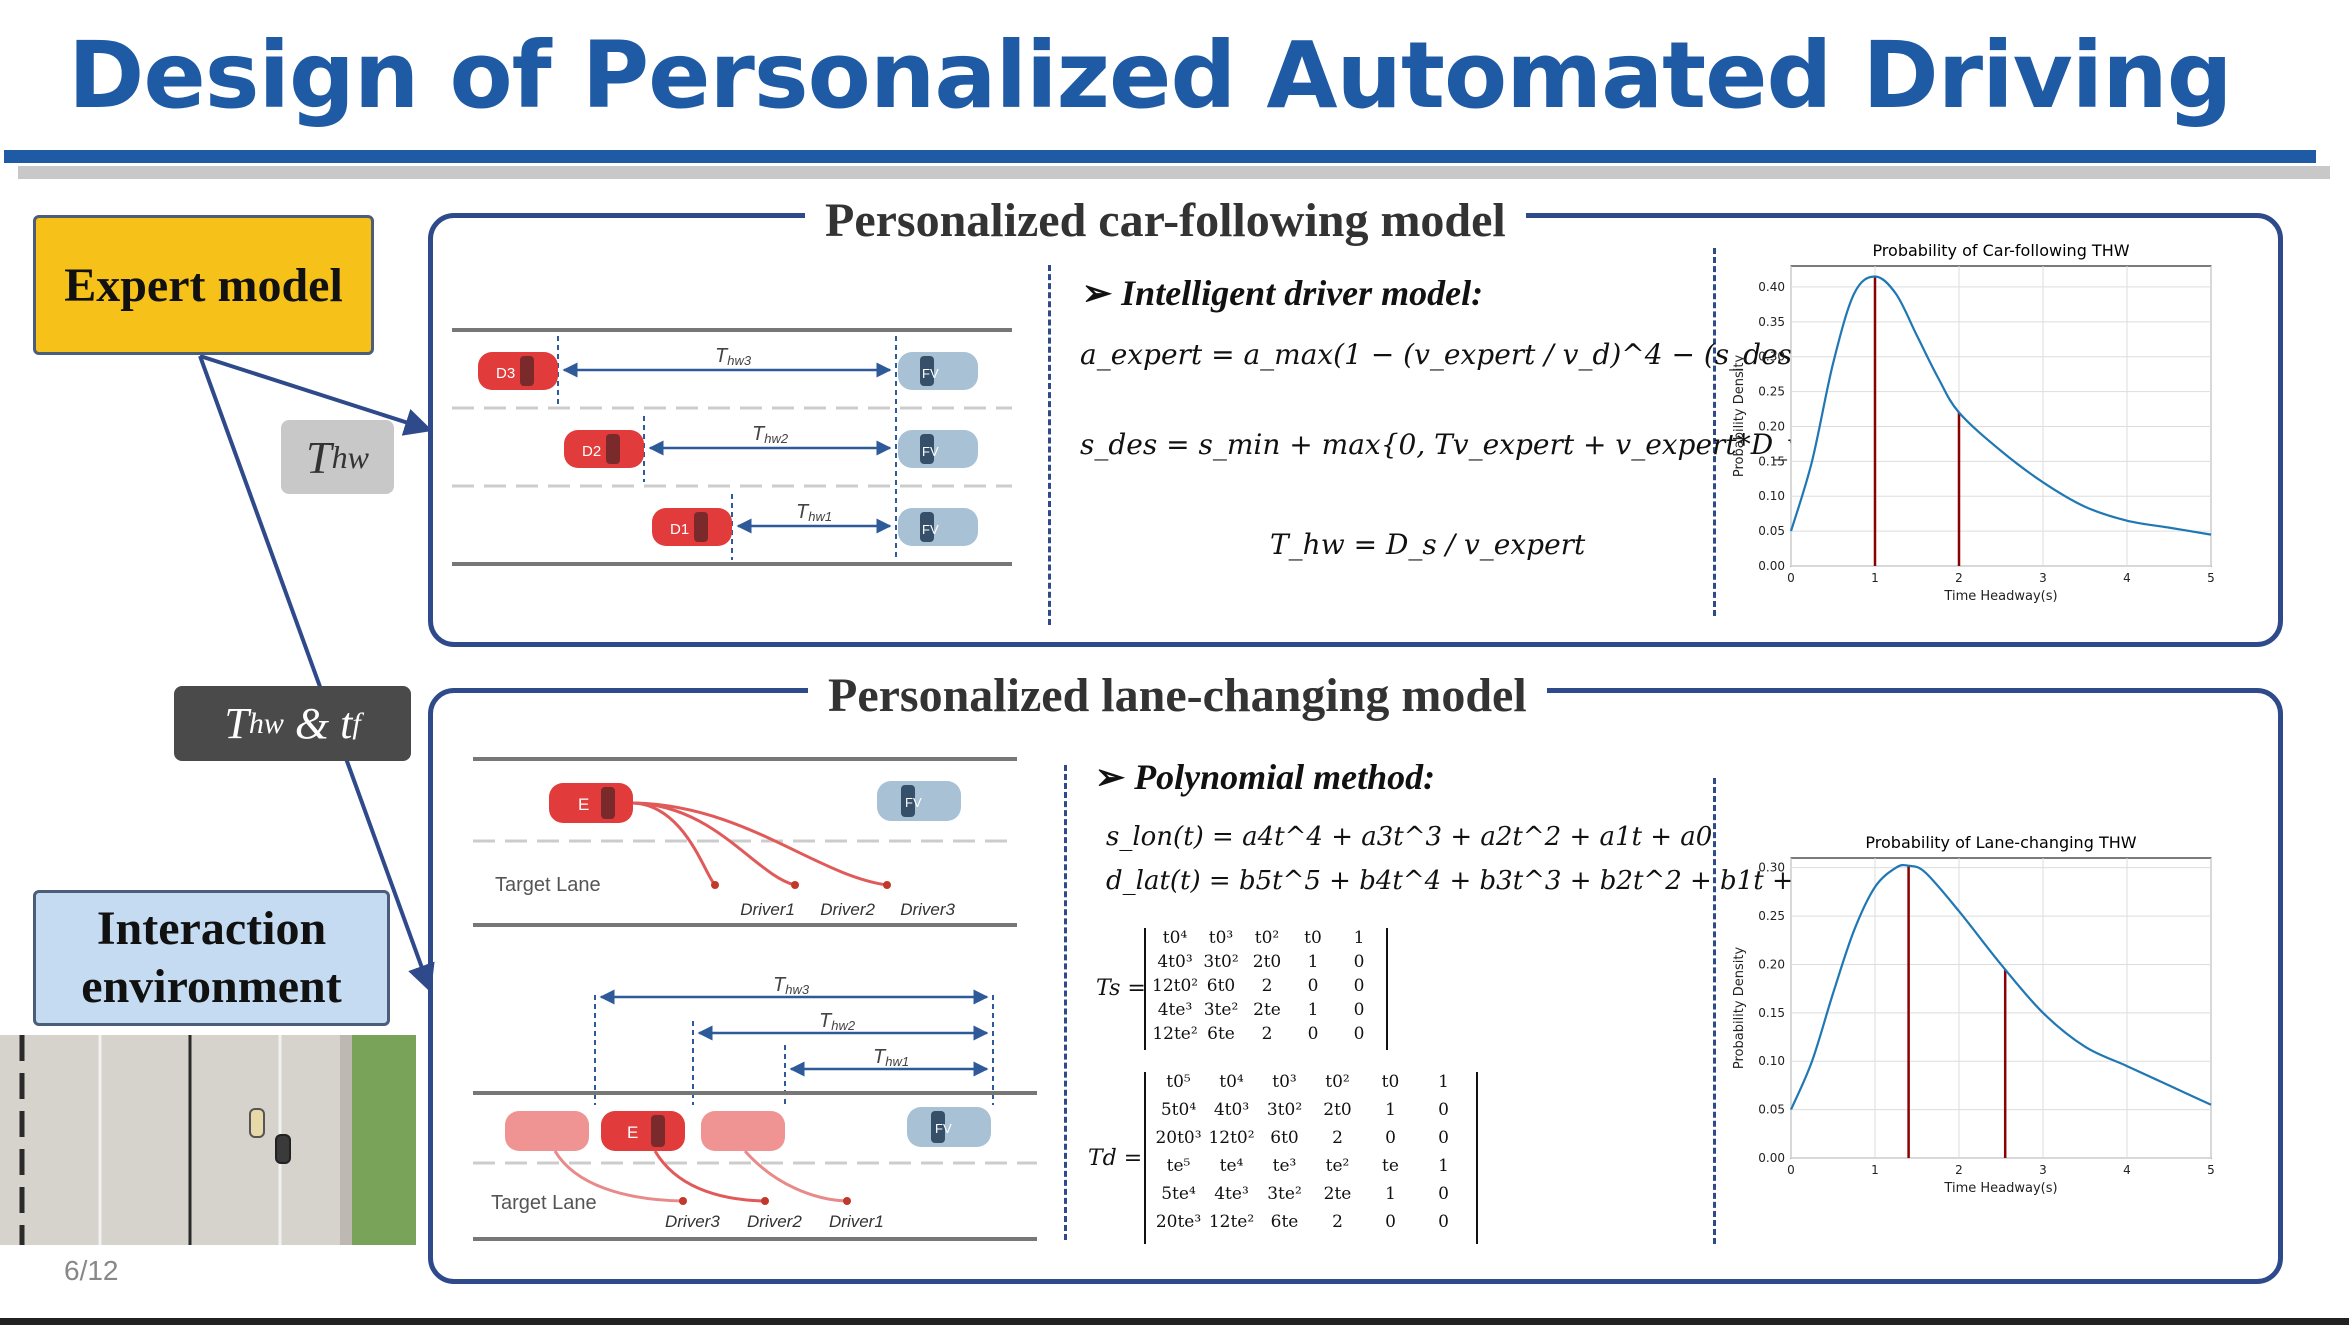 Image resolution: width=2349 pixels, height=1325 pixels. I want to click on lc-ego-car-bottom: E, so click(643, 1131).